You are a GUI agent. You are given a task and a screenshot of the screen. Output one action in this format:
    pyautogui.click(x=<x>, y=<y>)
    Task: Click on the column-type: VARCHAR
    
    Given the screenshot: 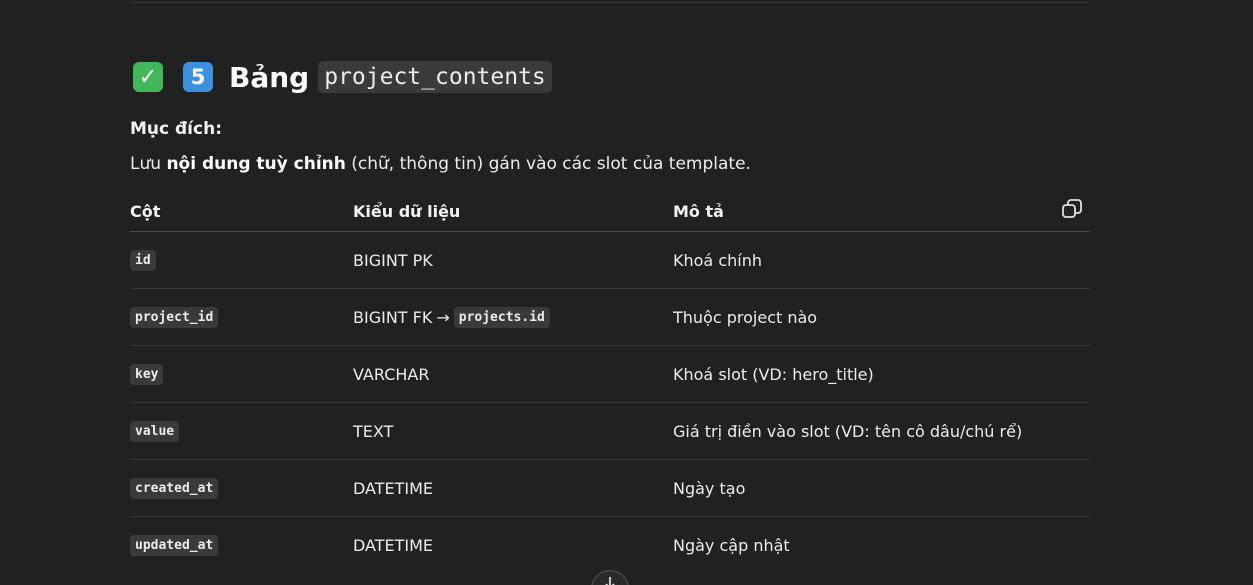 What is the action you would take?
    pyautogui.click(x=391, y=374)
    